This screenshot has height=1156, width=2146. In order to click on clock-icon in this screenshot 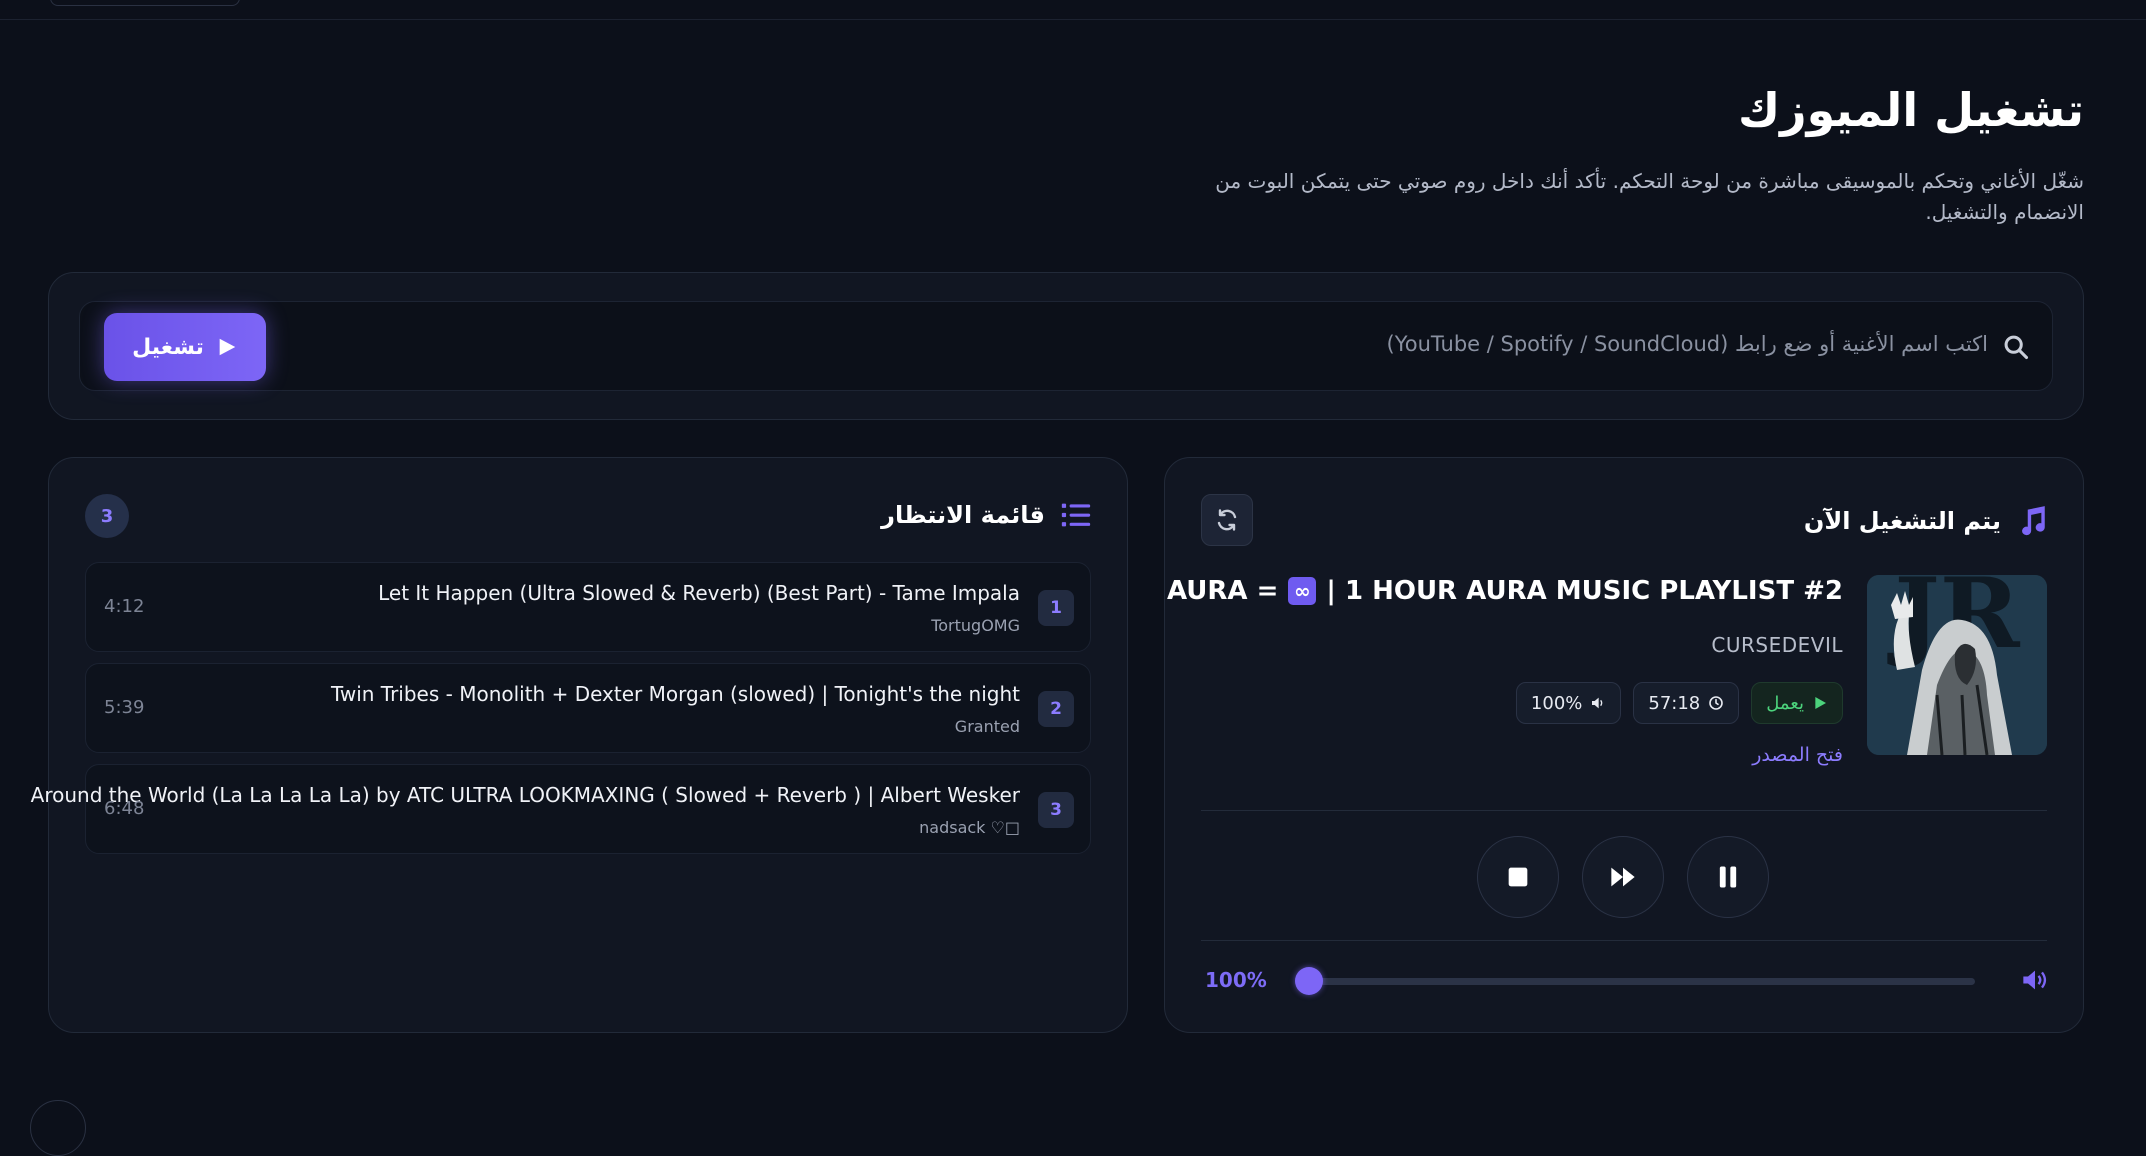, I will do `click(1716, 703)`.